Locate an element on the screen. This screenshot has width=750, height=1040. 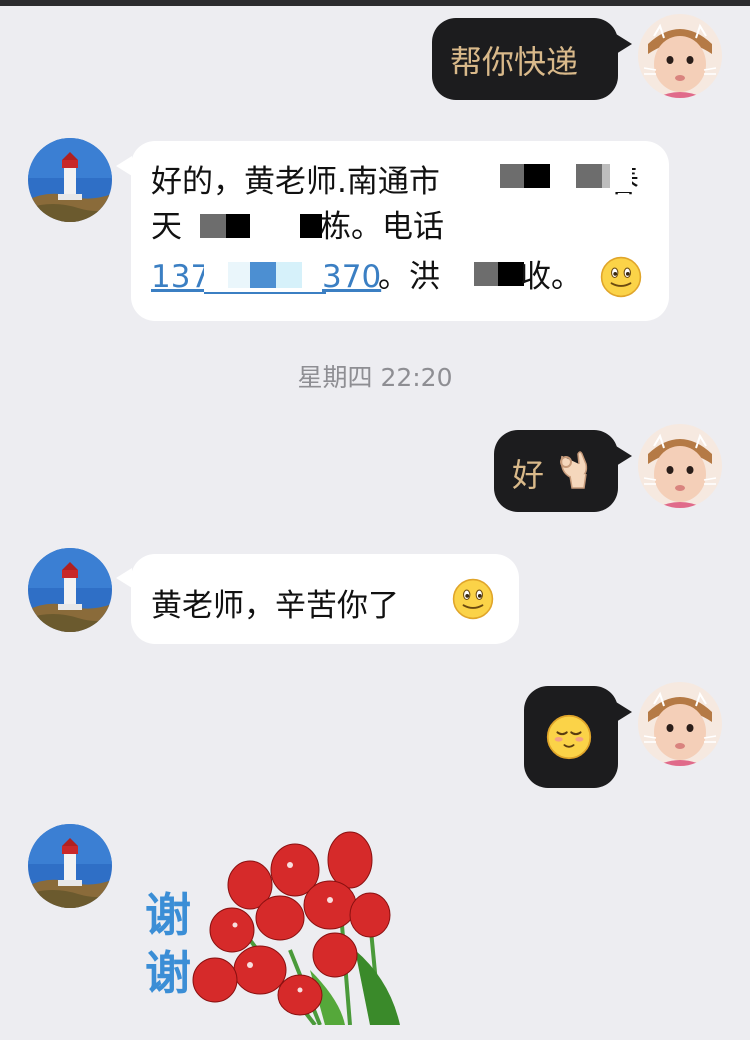
phone-number-link: 370 is located at coordinates (351, 277).